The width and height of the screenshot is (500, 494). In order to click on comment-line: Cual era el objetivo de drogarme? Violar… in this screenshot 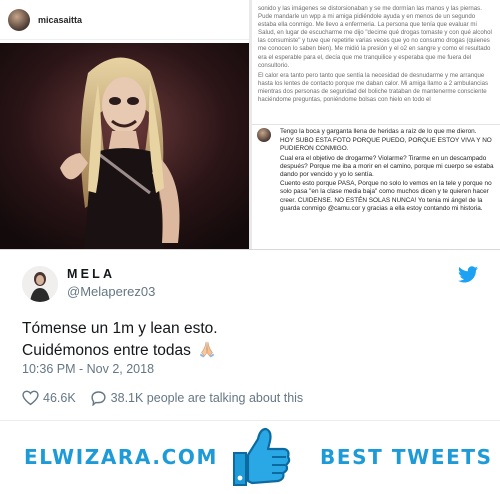, I will do `click(387, 166)`.